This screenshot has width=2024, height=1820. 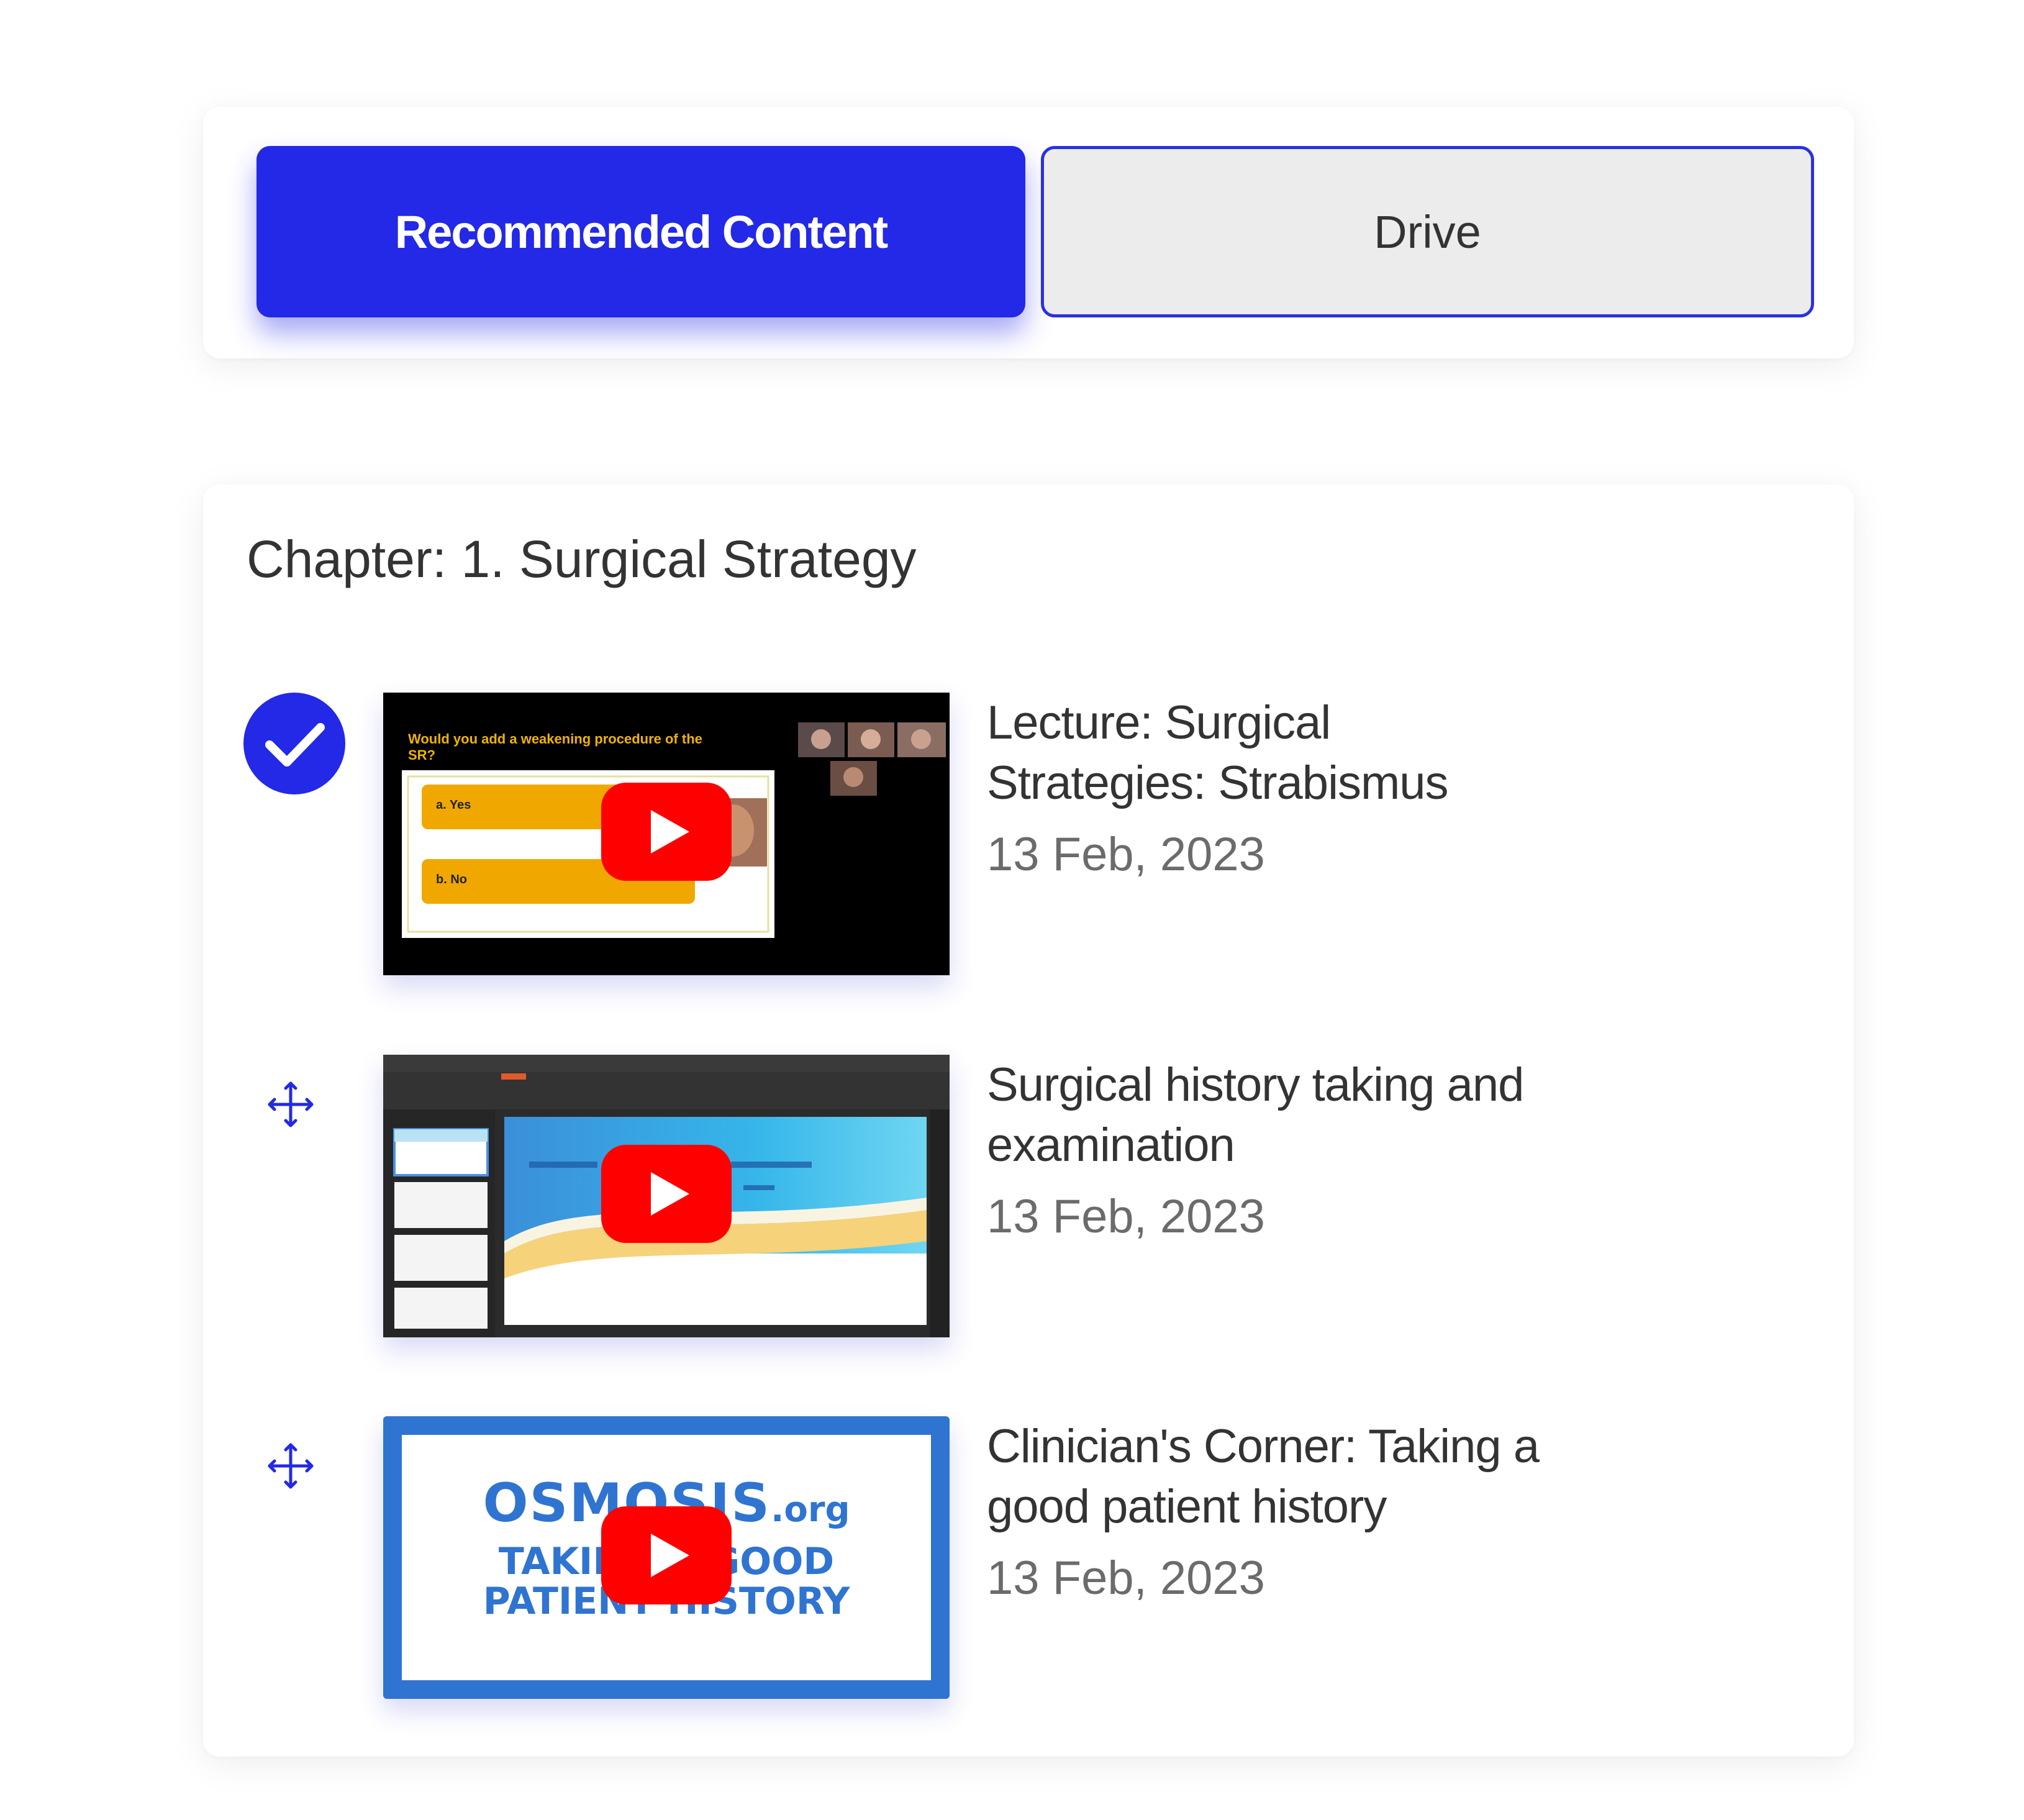 I want to click on item-title-line2: good patient history, so click(x=1187, y=1507).